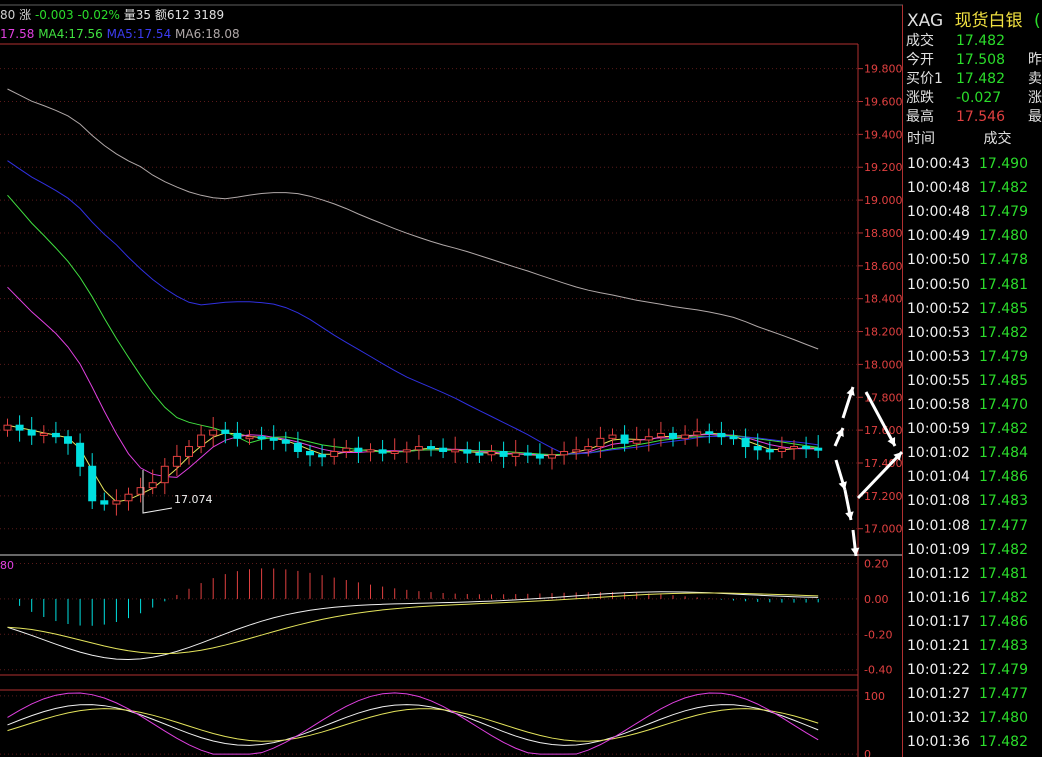 This screenshot has width=1042, height=757. I want to click on trade-time: 10:01:22, so click(938, 670).